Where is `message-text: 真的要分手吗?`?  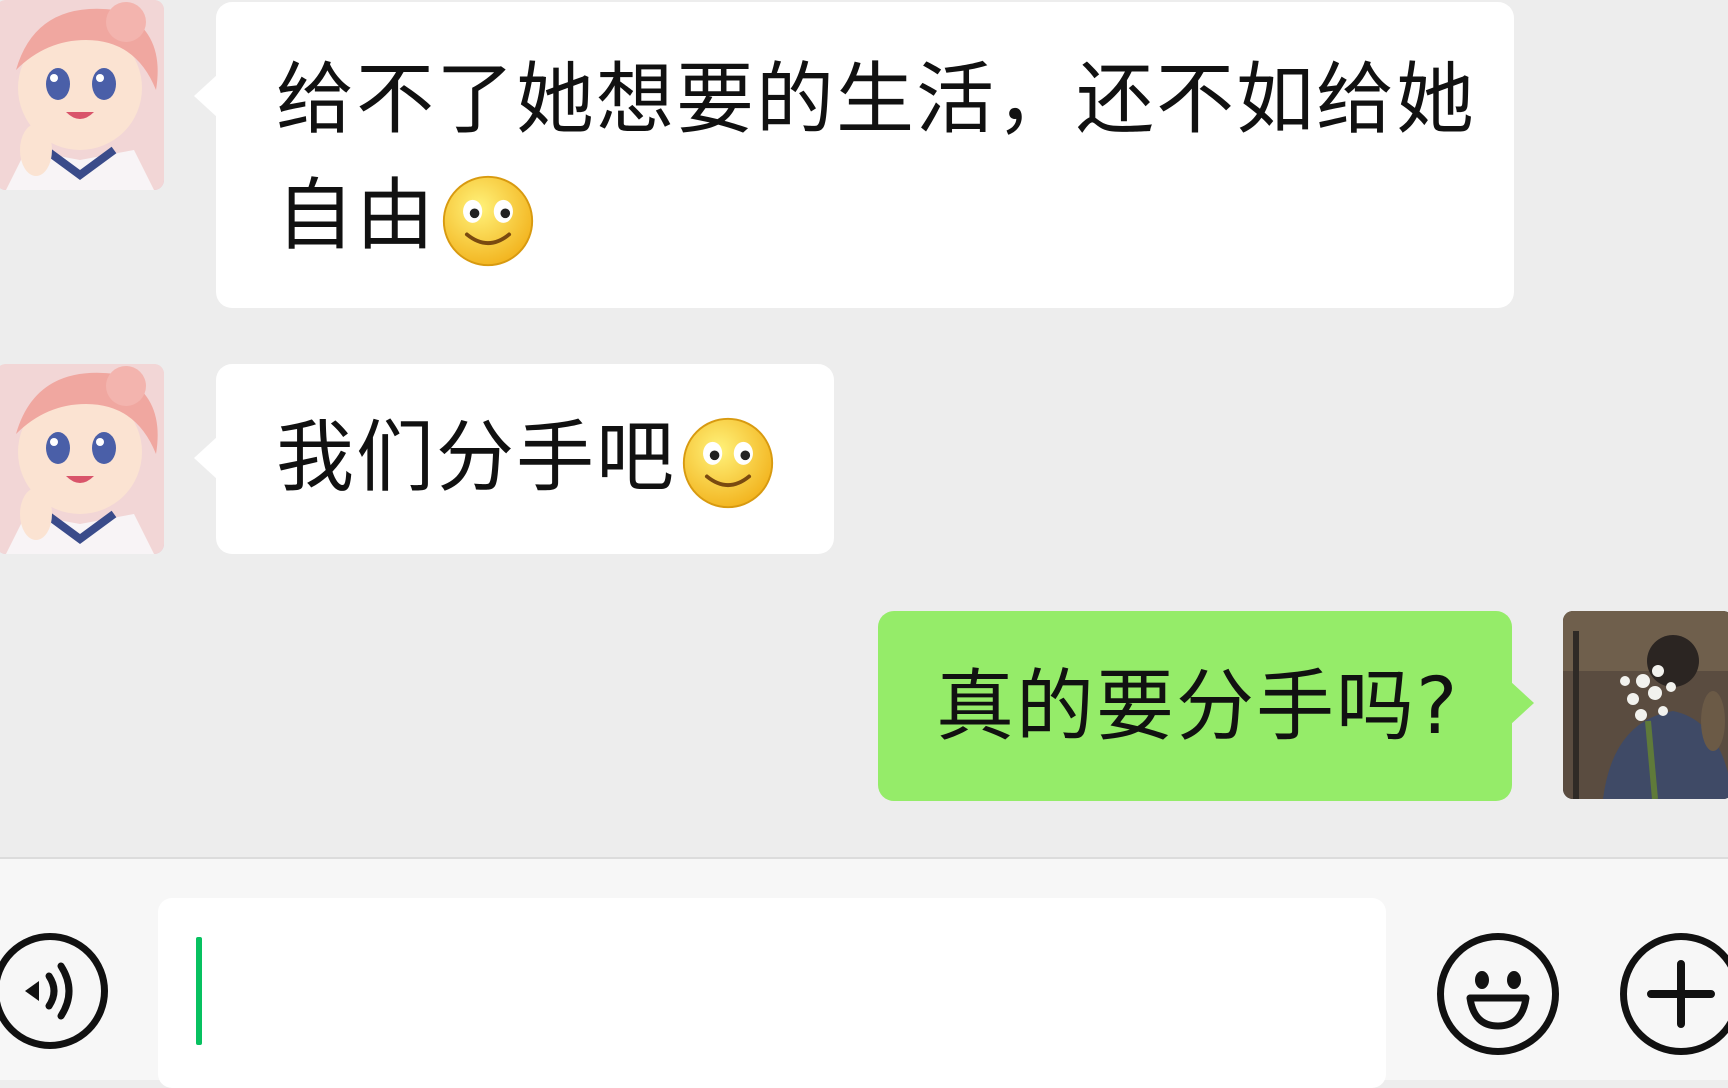
message-text: 真的要分手吗? is located at coordinates (1198, 707).